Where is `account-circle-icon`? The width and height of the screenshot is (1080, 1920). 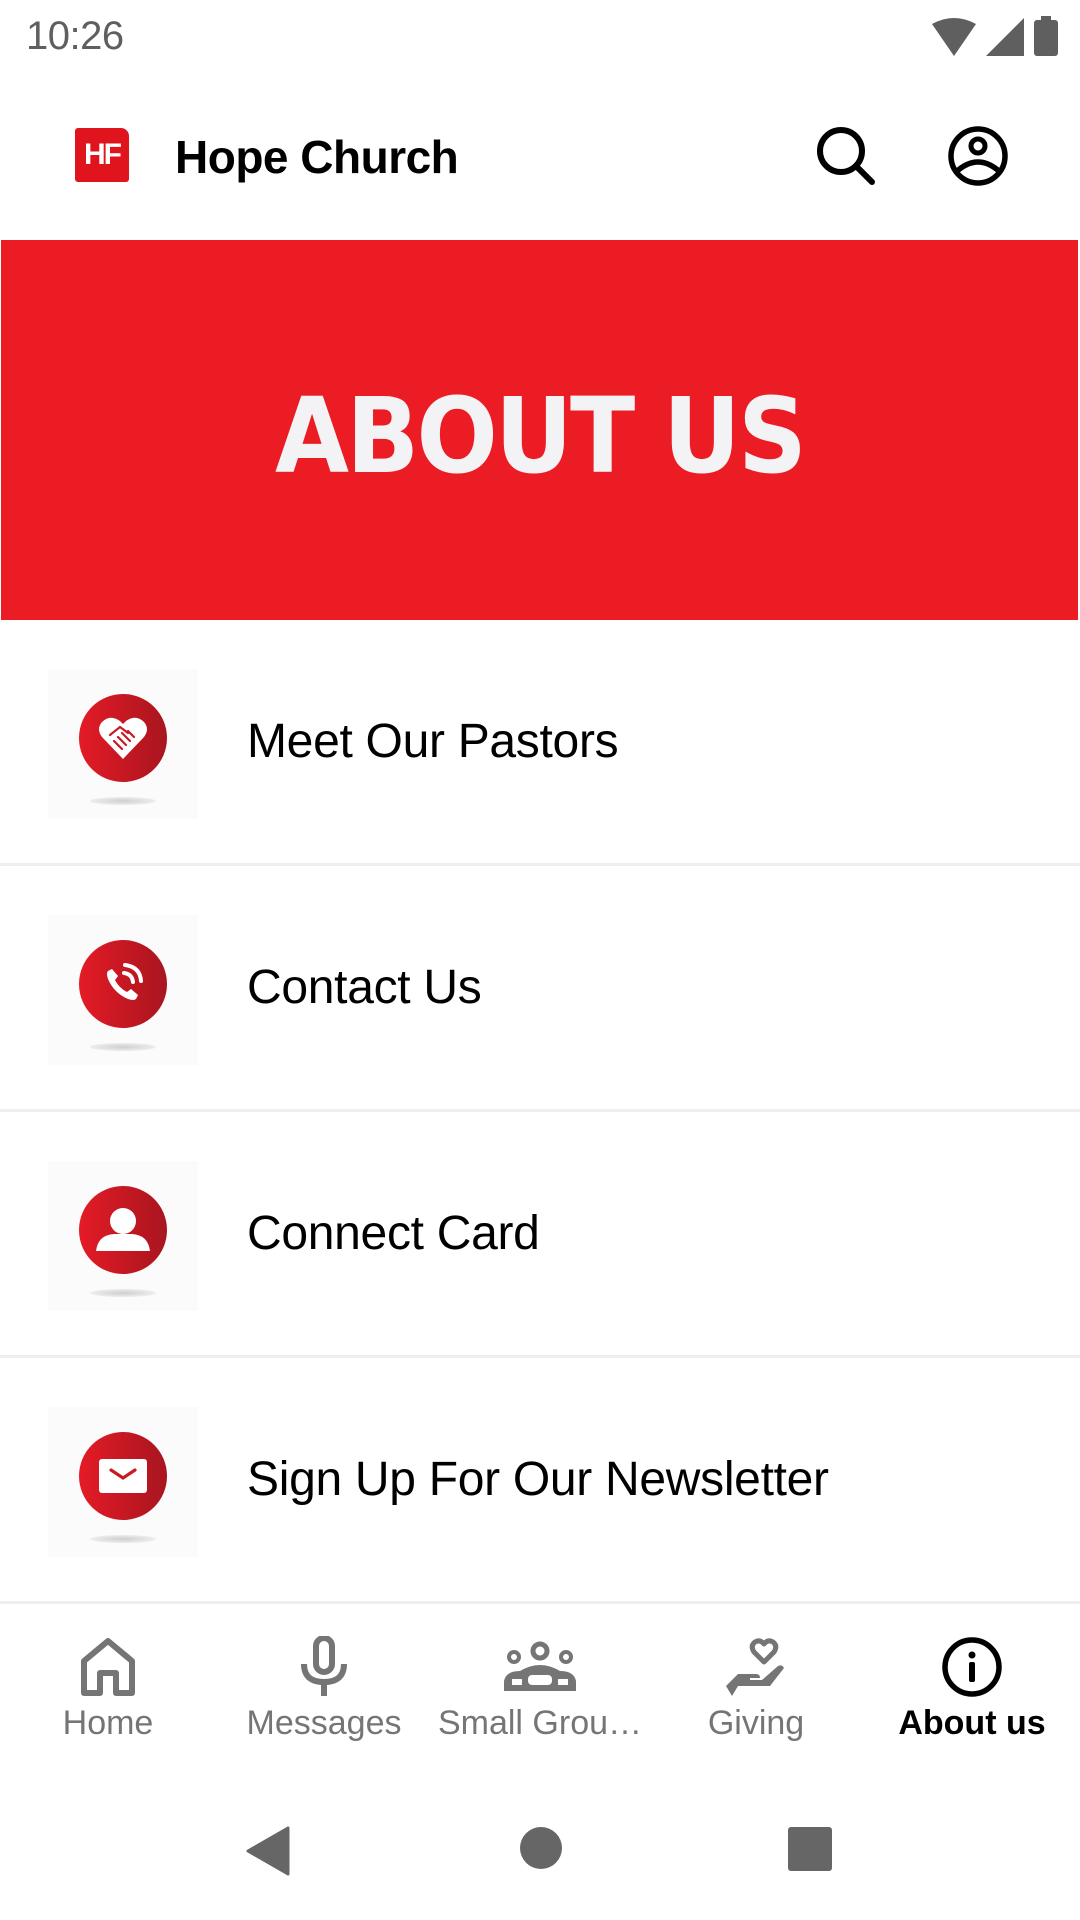 account-circle-icon is located at coordinates (978, 158).